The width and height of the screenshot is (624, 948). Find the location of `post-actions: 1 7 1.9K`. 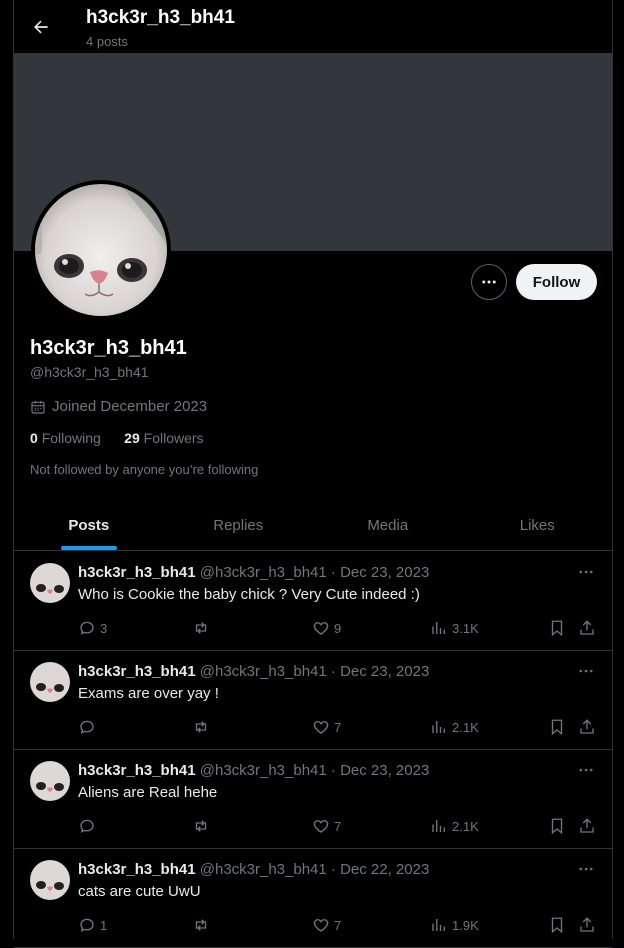

post-actions: 1 7 1.9K is located at coordinates (338, 926).